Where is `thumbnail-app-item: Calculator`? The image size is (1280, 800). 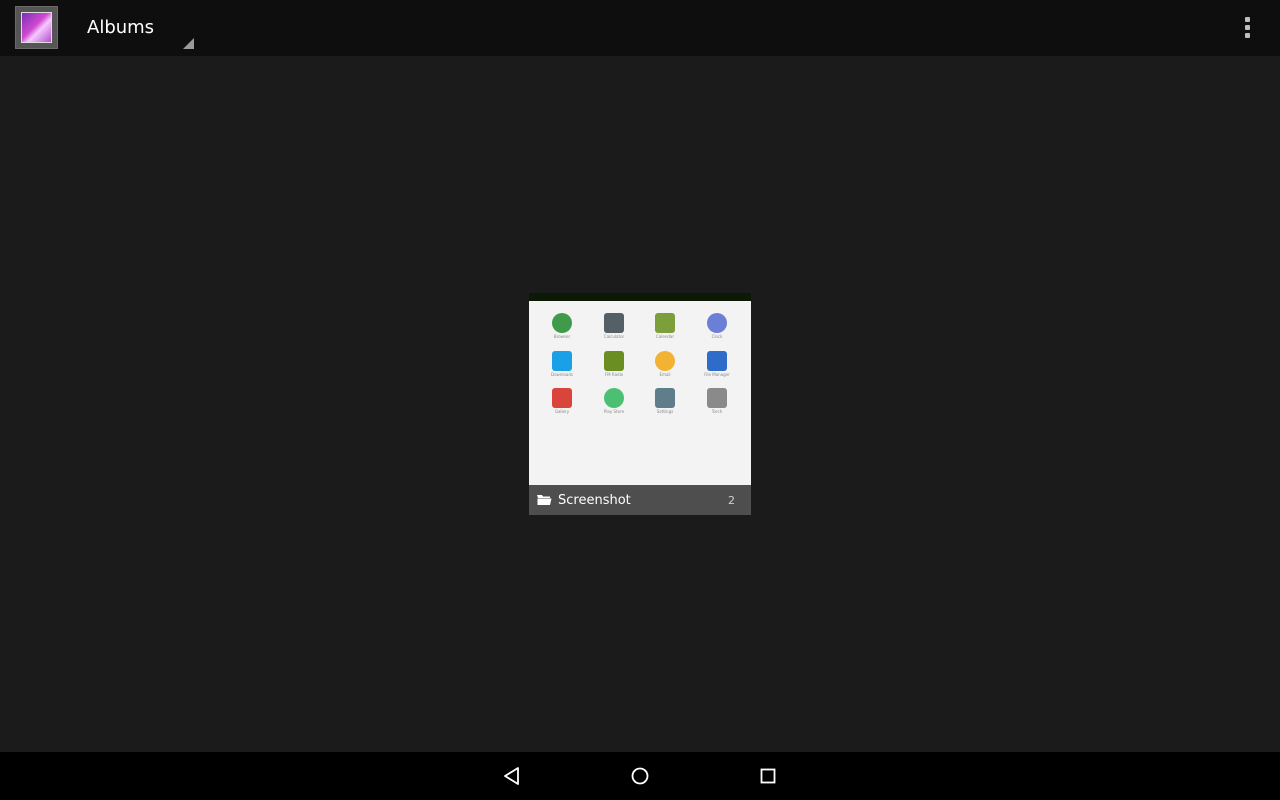
thumbnail-app-item: Calculator is located at coordinates (614, 324).